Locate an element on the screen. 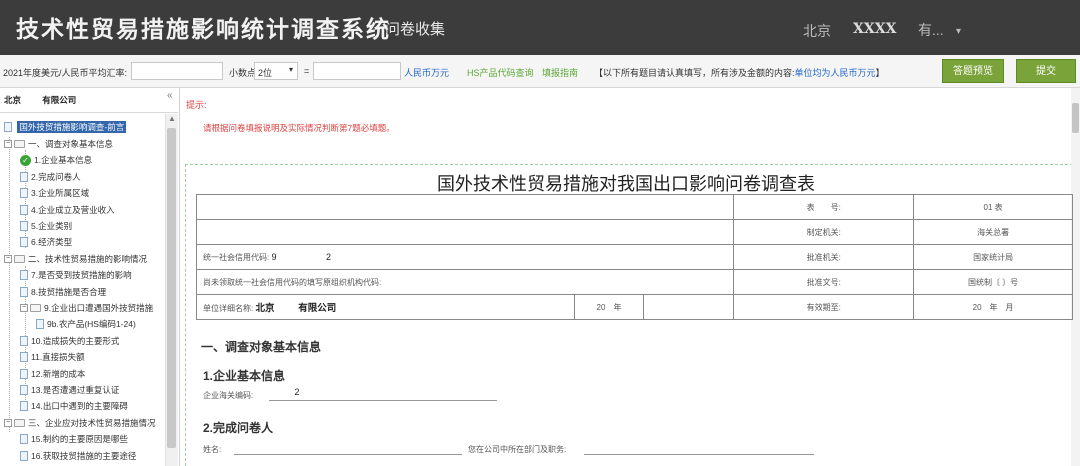 Image resolution: width=1080 pixels, height=466 pixels. table-row: 表 号: 01 表 is located at coordinates (634, 207).